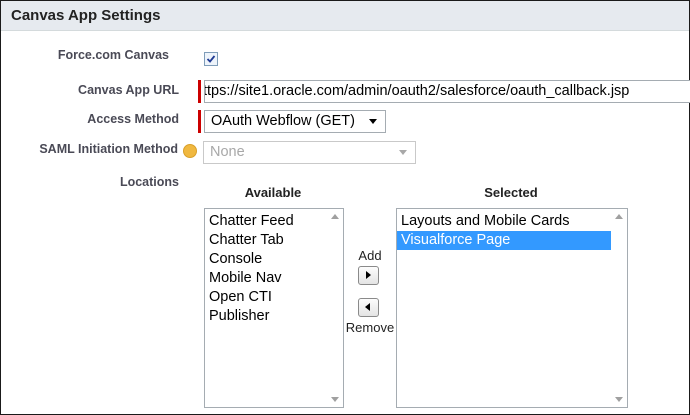 The image size is (690, 415). What do you see at coordinates (149, 182) in the screenshot?
I see `locations-label: Locations` at bounding box center [149, 182].